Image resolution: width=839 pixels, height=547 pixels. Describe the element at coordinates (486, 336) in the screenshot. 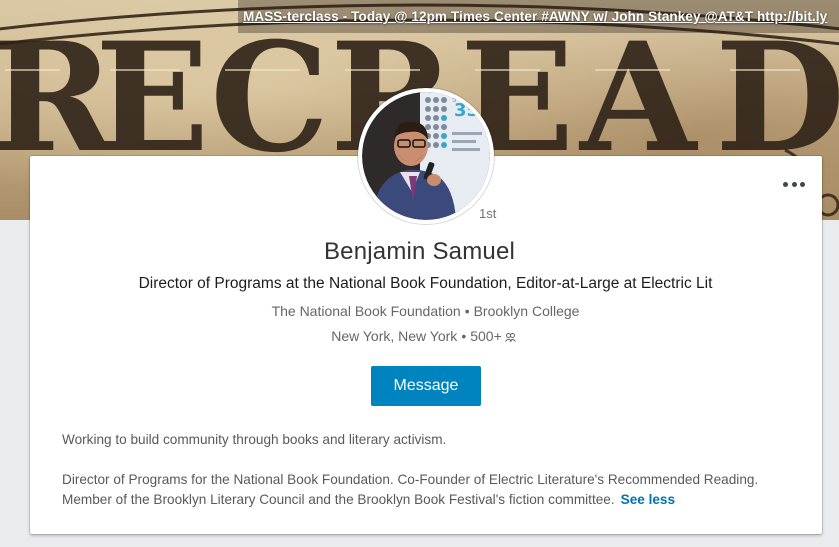

I see `connections-count: 500+` at that location.